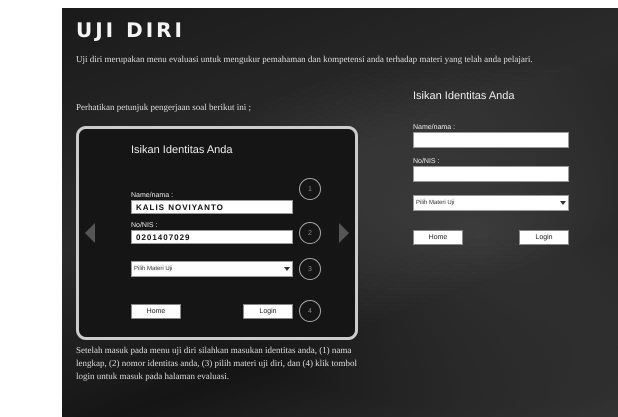  What do you see at coordinates (90, 233) in the screenshot?
I see `left-arrow-icon` at bounding box center [90, 233].